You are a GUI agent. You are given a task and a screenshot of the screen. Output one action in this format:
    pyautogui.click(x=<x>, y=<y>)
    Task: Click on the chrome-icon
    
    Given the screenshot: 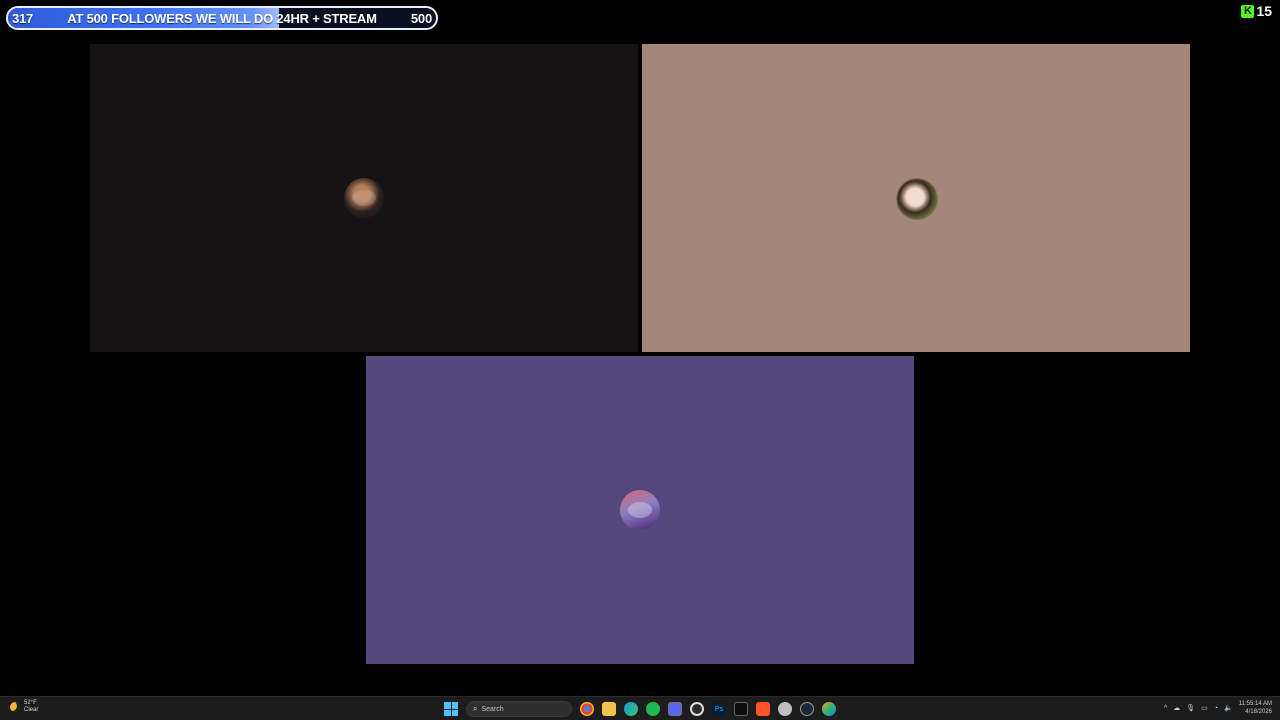 What is the action you would take?
    pyautogui.click(x=587, y=709)
    